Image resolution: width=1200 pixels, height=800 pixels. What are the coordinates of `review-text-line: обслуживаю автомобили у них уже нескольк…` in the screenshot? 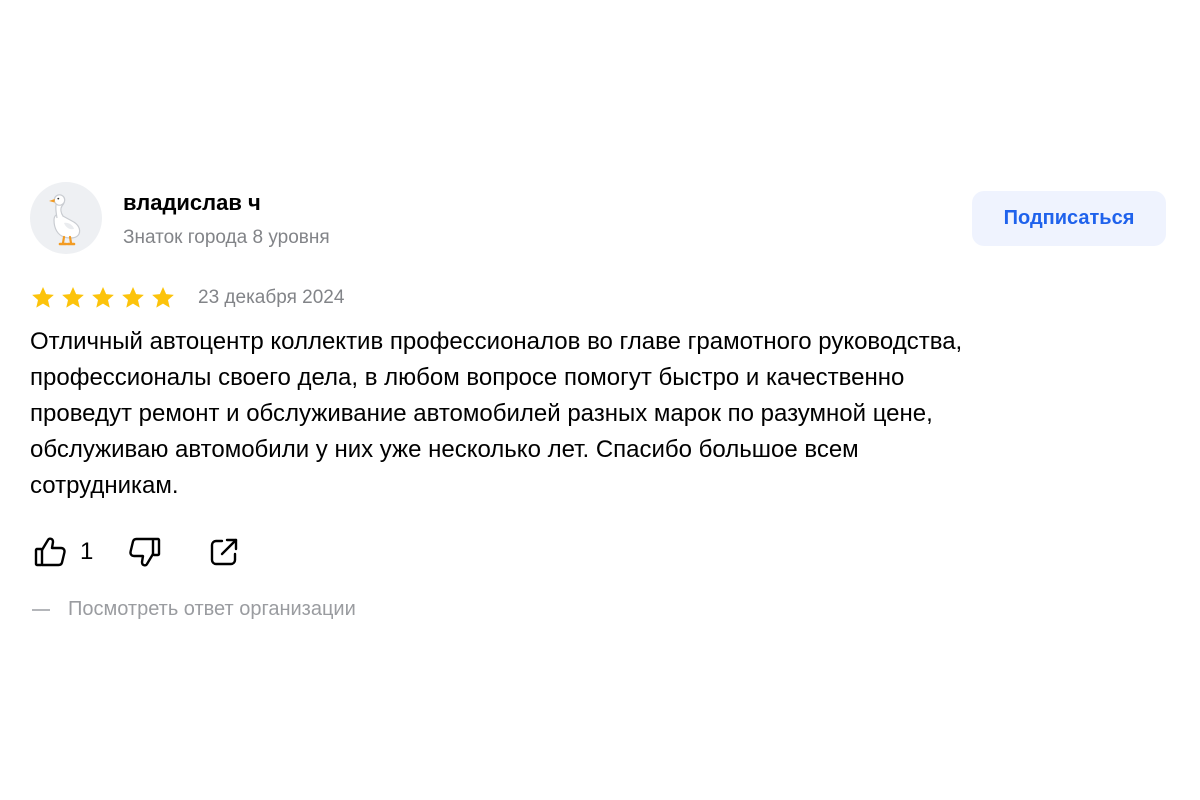 It's located at (444, 449).